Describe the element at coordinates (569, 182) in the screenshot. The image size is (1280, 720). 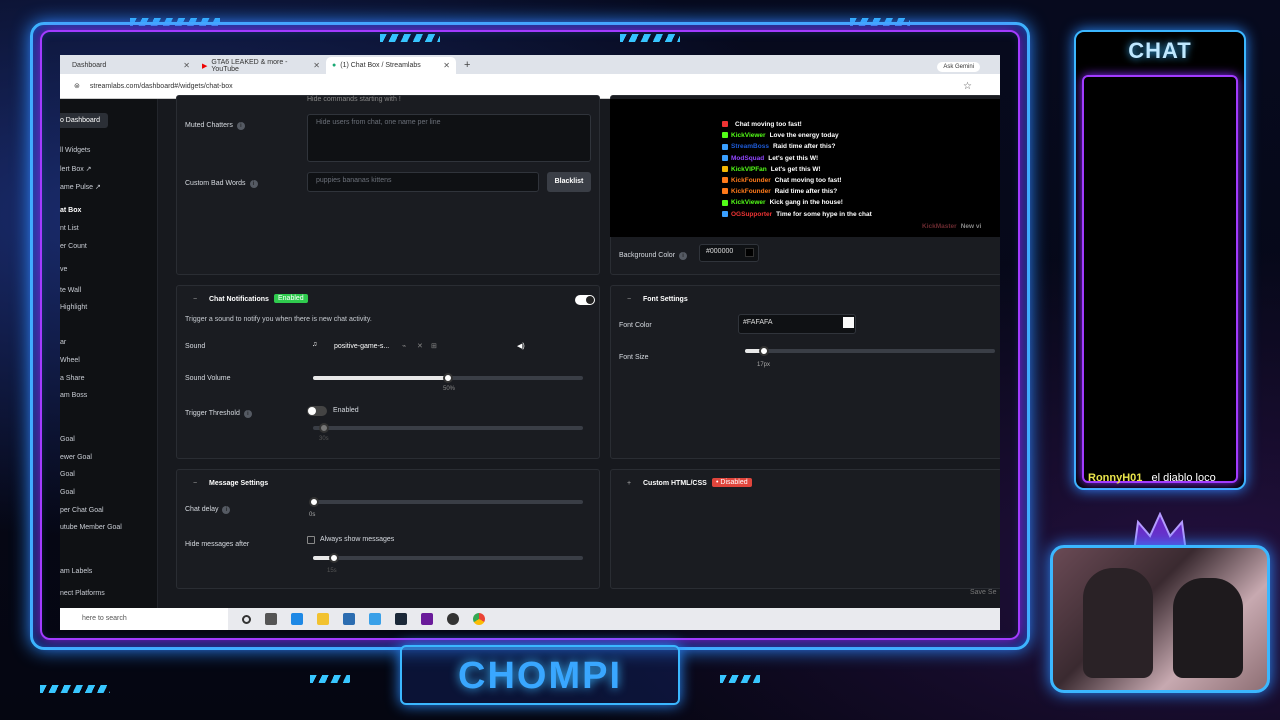
I see `blacklist-button: Blacklist` at that location.